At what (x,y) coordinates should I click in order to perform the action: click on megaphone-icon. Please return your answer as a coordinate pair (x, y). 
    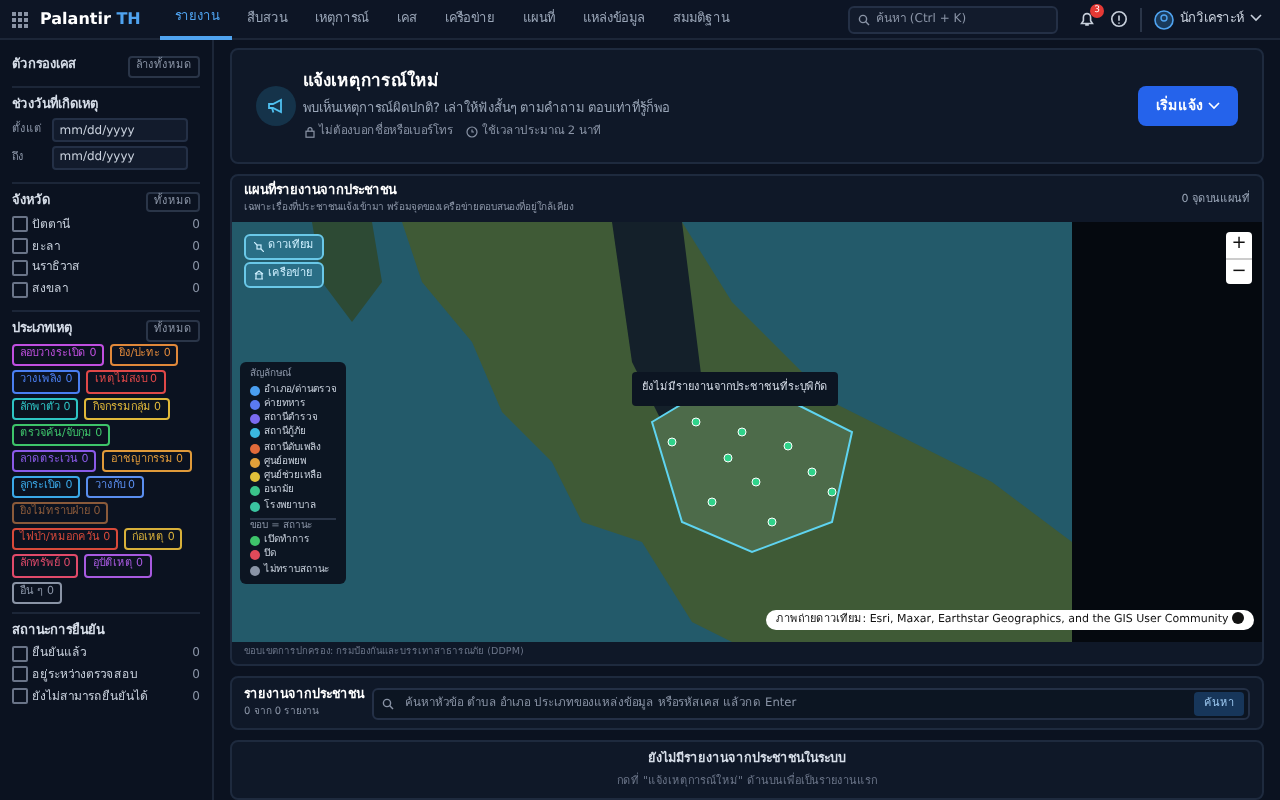
    Looking at the image, I should click on (276, 106).